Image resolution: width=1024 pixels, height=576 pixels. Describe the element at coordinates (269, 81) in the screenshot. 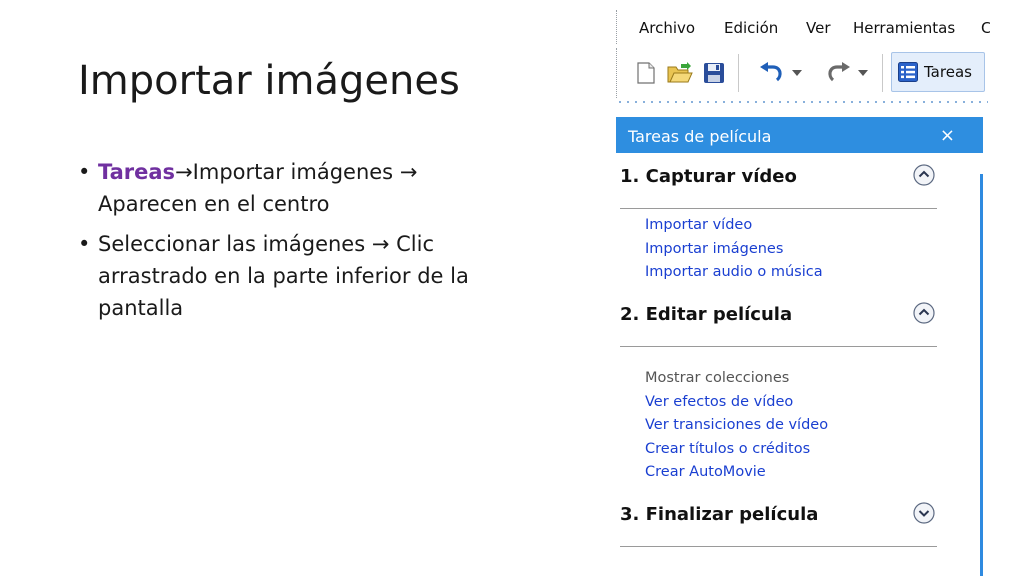

I see `slide-title: Importar imágenes` at that location.